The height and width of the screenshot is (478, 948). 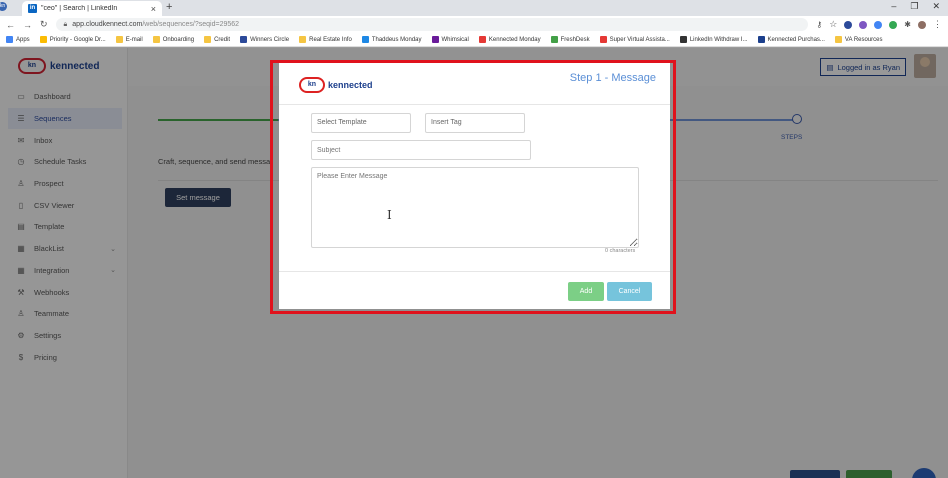 What do you see at coordinates (350, 85) in the screenshot?
I see `modal-brand-name: kennected` at bounding box center [350, 85].